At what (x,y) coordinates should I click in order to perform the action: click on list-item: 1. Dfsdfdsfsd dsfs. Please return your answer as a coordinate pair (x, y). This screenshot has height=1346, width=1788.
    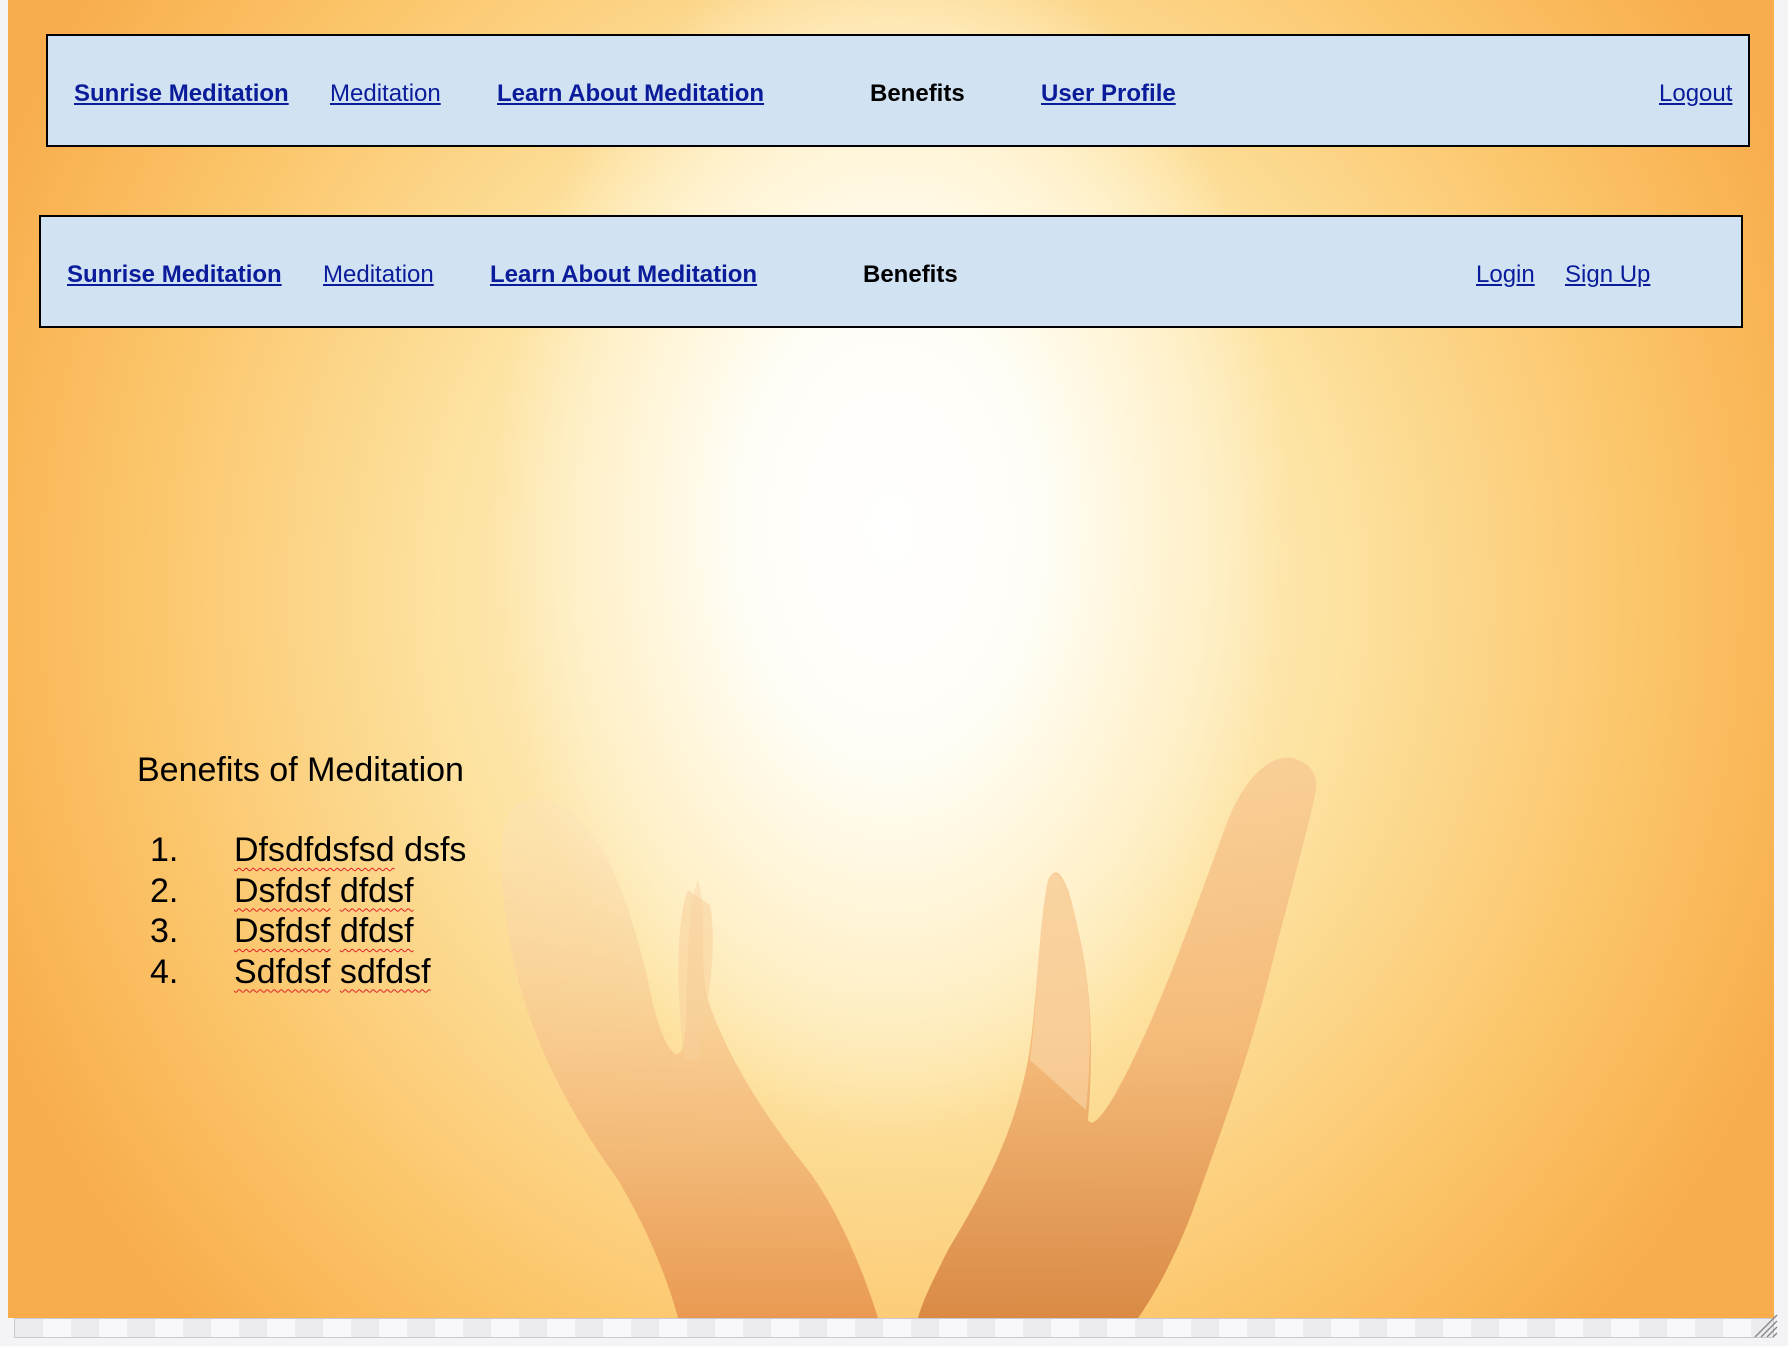
    Looking at the image, I should click on (301, 850).